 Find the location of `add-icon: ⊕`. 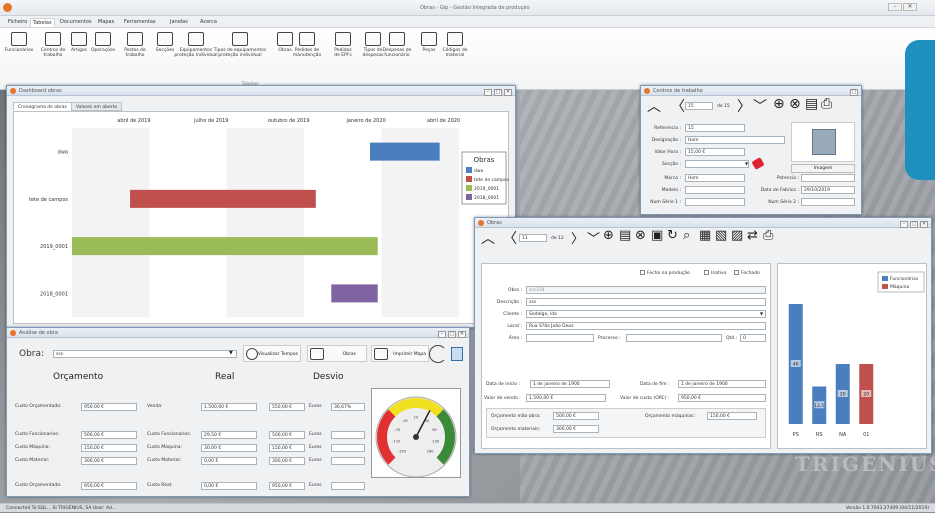

add-icon: ⊕ is located at coordinates (608, 235).